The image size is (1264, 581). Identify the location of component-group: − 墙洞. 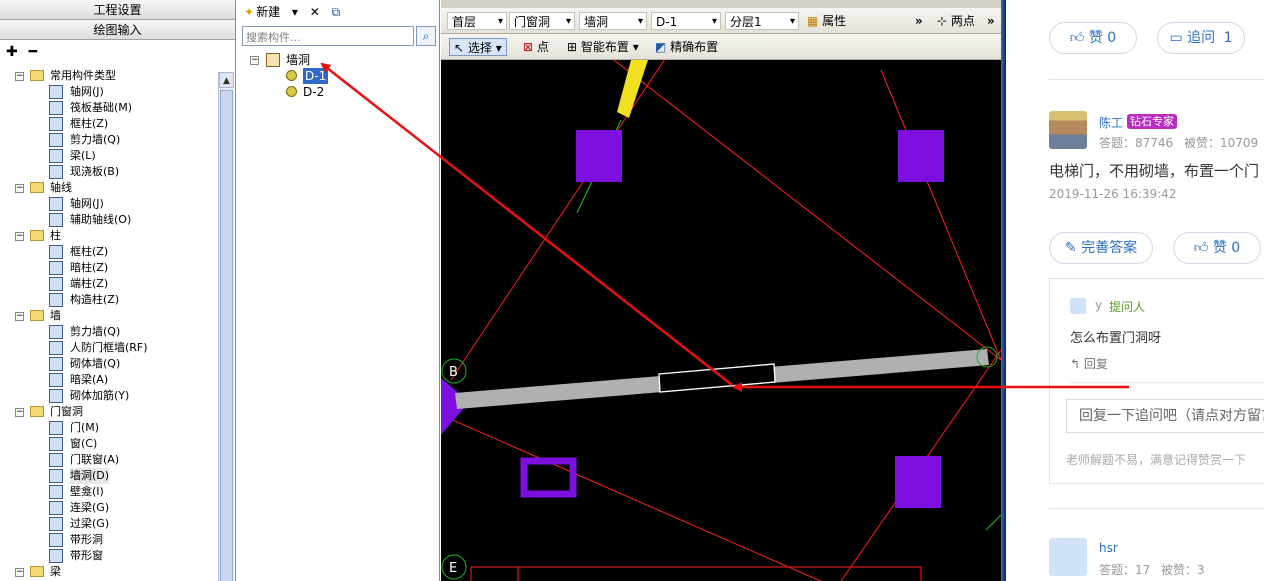
(340, 60).